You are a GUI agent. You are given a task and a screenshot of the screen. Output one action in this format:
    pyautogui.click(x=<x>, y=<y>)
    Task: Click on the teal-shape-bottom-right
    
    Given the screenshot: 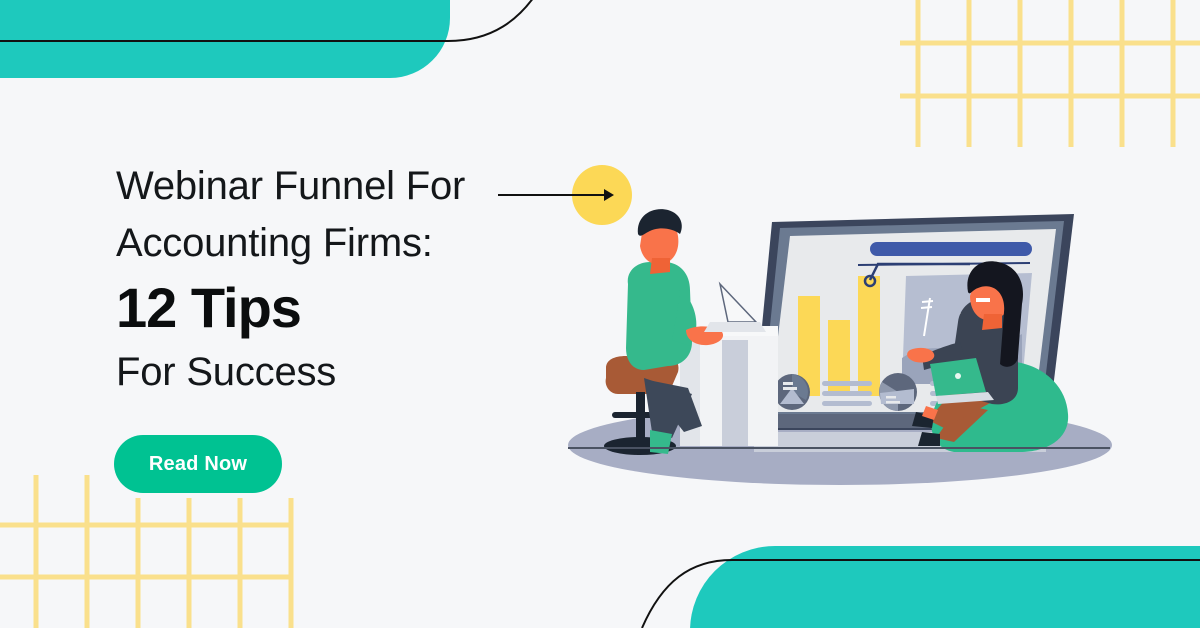 What is the action you would take?
    pyautogui.click(x=945, y=587)
    